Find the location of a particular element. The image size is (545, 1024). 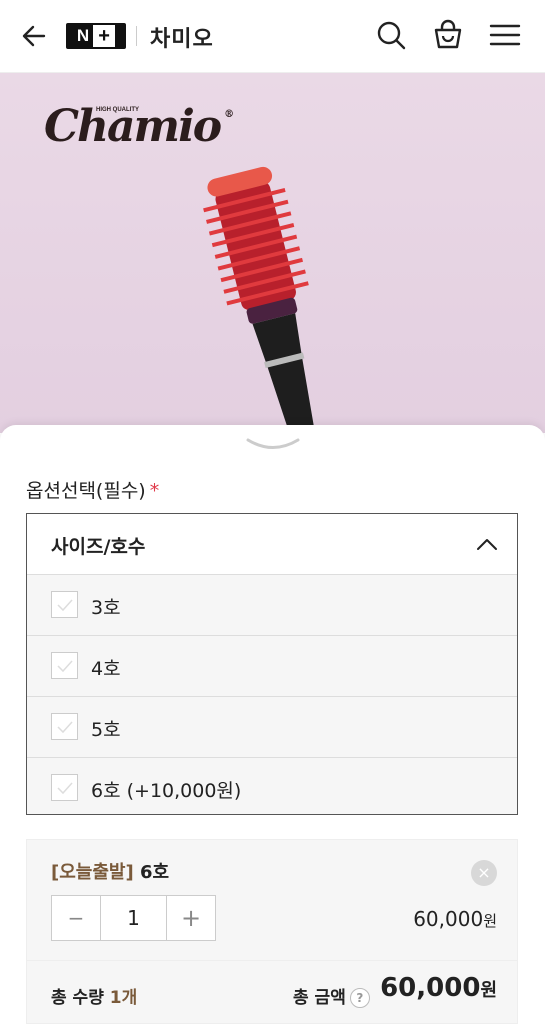

chevron-up-icon is located at coordinates (487, 544).